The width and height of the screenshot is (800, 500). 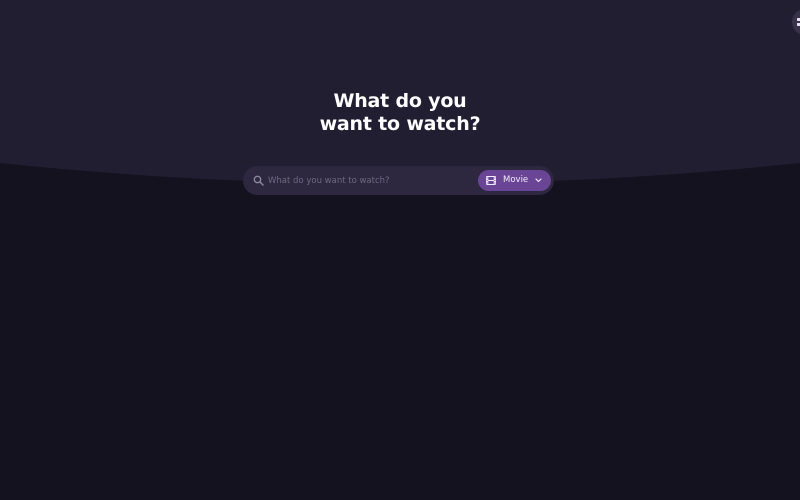 What do you see at coordinates (368, 180) in the screenshot?
I see `search-input` at bounding box center [368, 180].